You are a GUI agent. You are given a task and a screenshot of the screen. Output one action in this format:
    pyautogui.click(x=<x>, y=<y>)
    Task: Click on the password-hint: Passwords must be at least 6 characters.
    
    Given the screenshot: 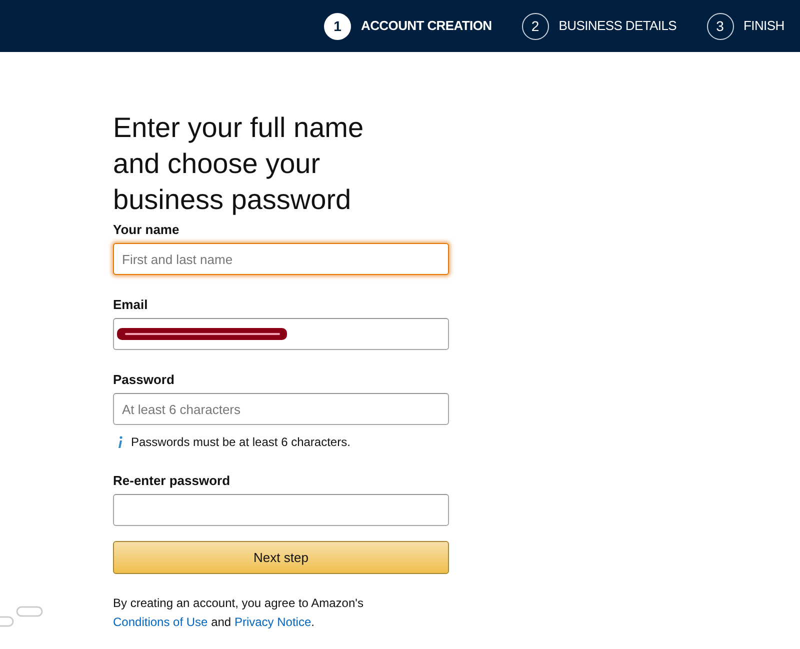 What is the action you would take?
    pyautogui.click(x=240, y=442)
    